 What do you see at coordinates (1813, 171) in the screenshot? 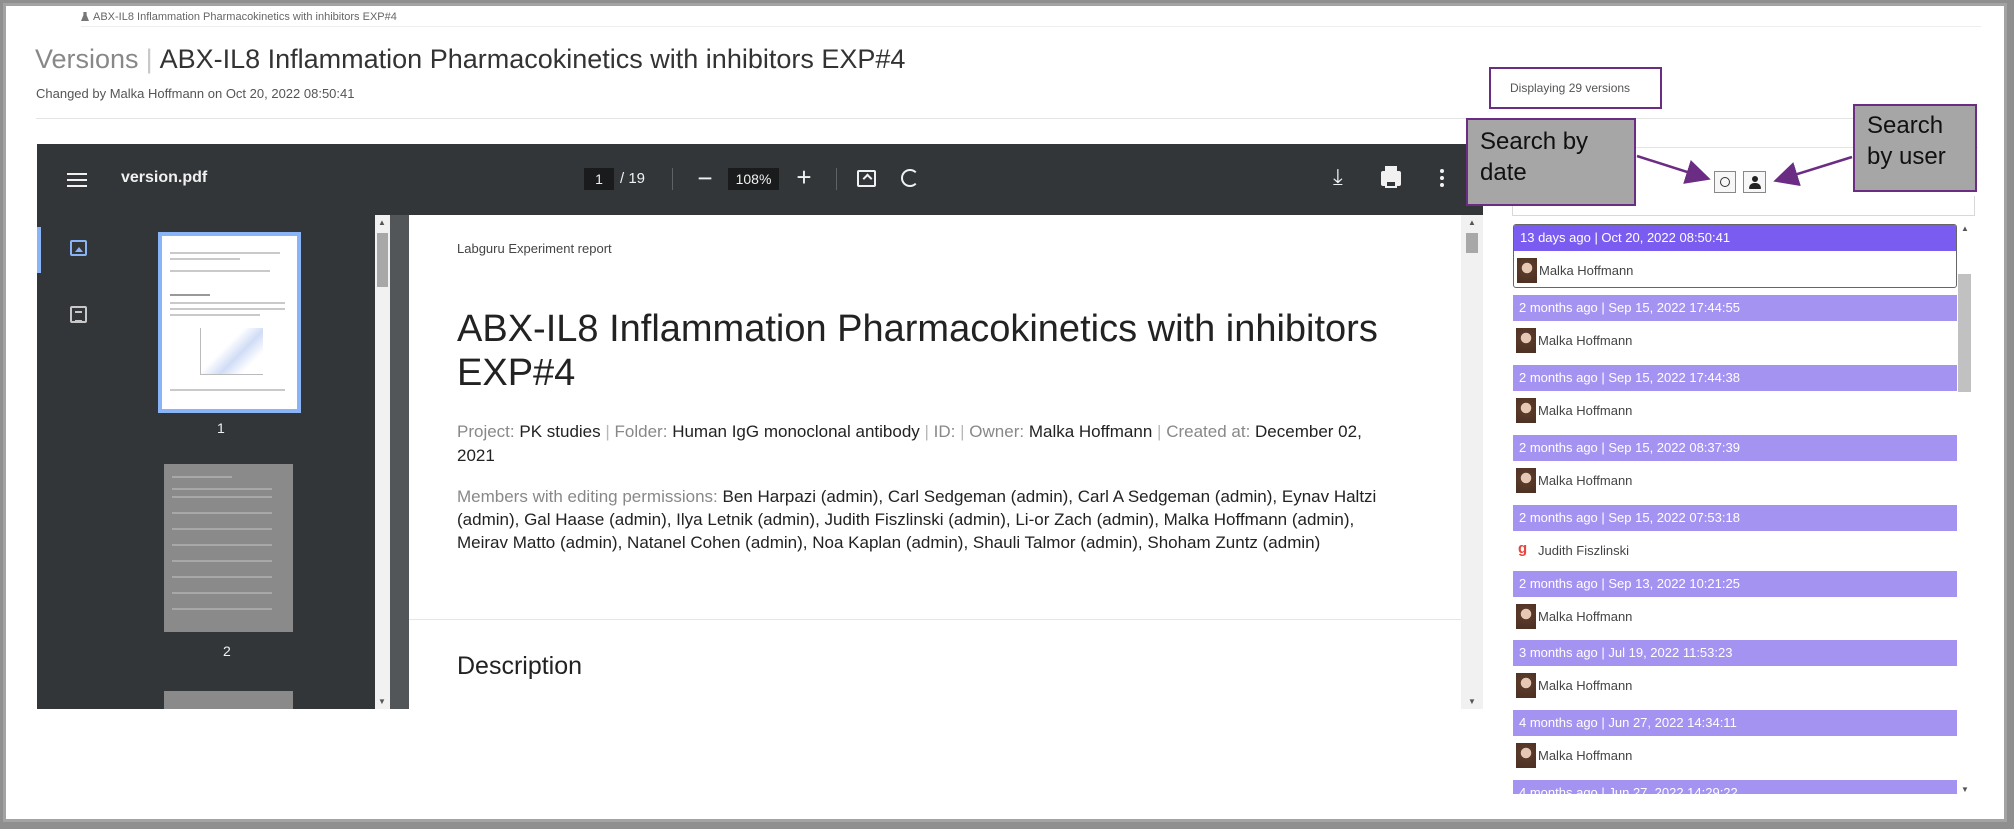
I see `arrow-to-user-button` at bounding box center [1813, 171].